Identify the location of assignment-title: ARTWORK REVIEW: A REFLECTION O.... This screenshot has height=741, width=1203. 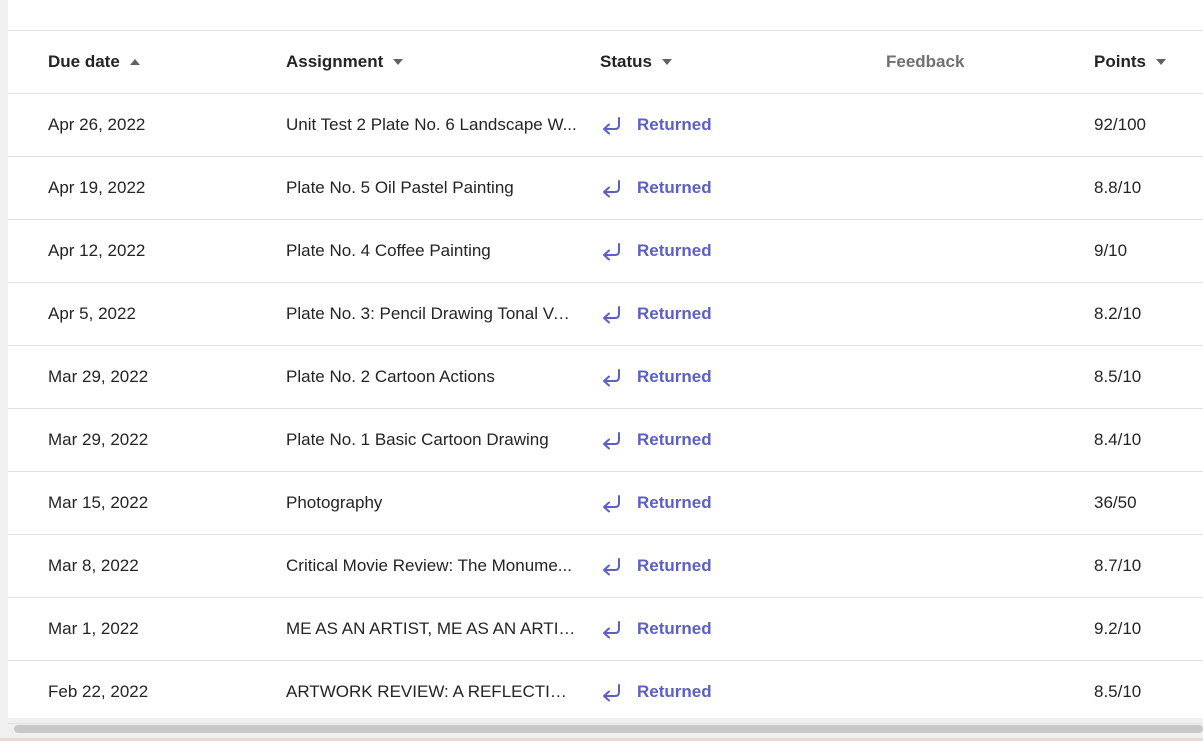
(432, 692).